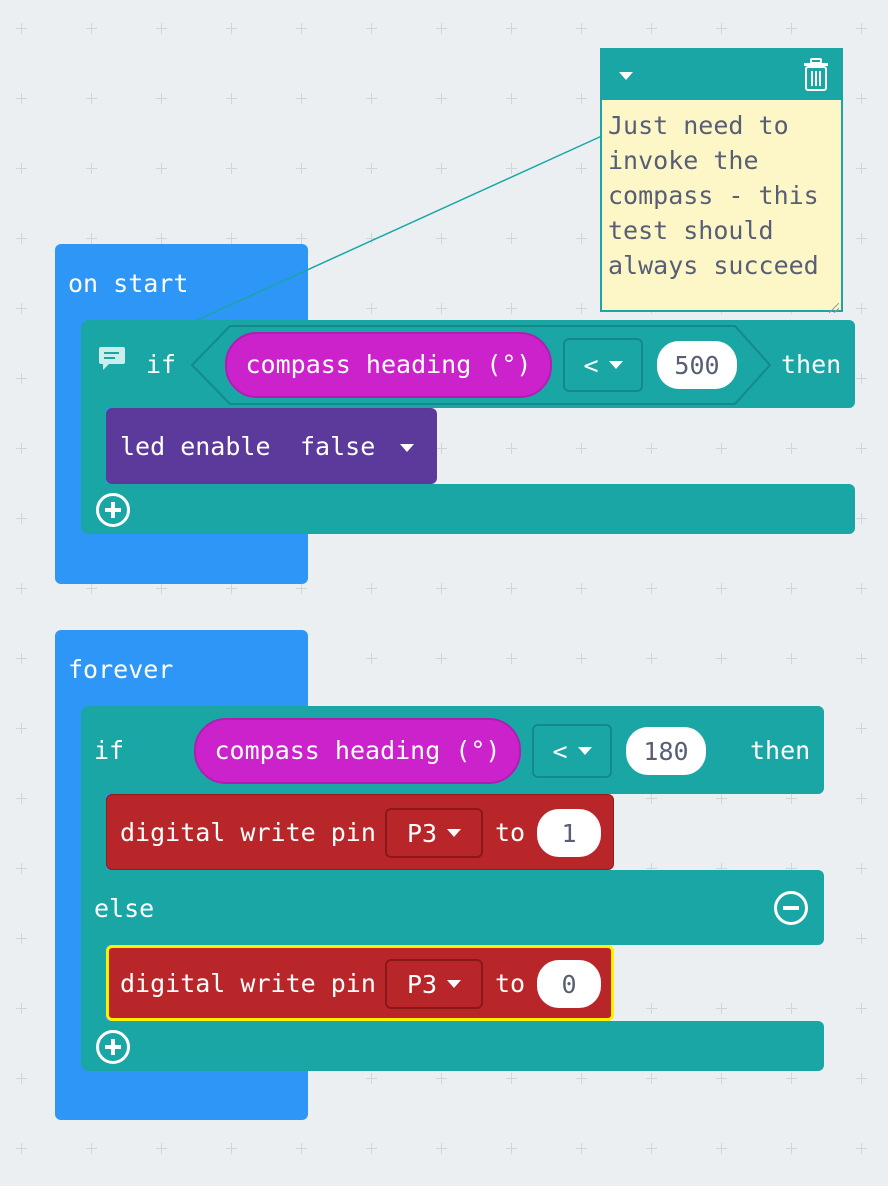  I want to click on to-label-1: to, so click(510, 832).